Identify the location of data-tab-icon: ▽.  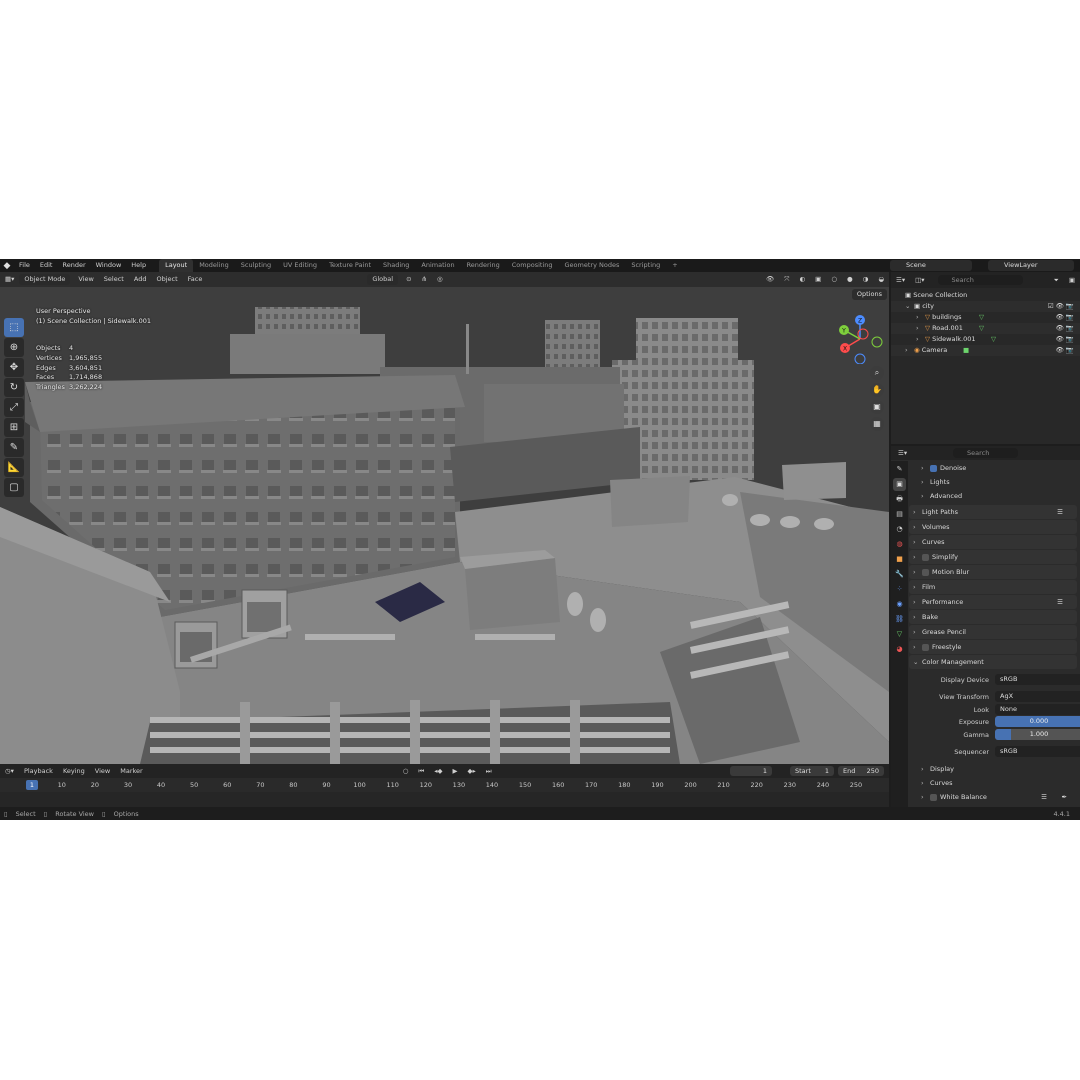
(899, 634).